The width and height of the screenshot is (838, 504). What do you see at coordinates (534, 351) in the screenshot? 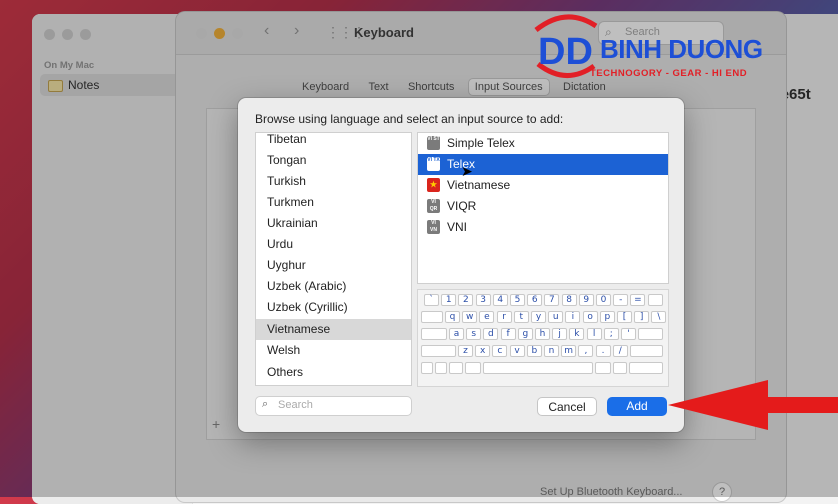
I see `keyboard-key: b` at bounding box center [534, 351].